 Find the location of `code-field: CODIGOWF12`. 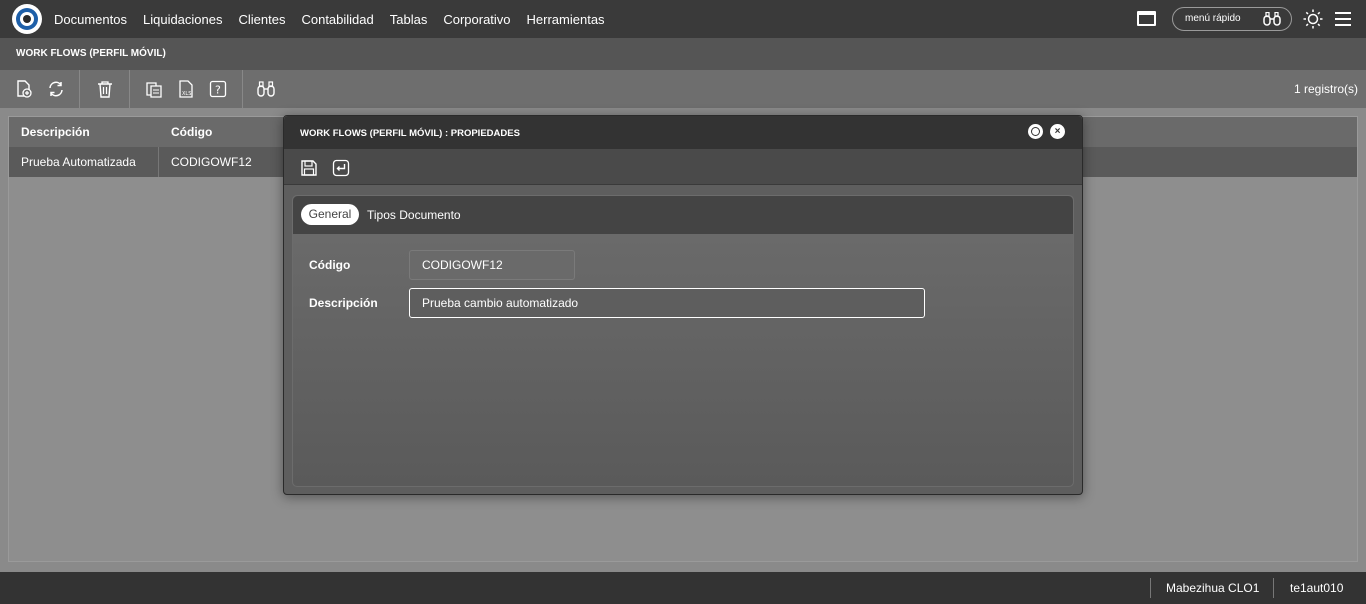

code-field: CODIGOWF12 is located at coordinates (492, 265).